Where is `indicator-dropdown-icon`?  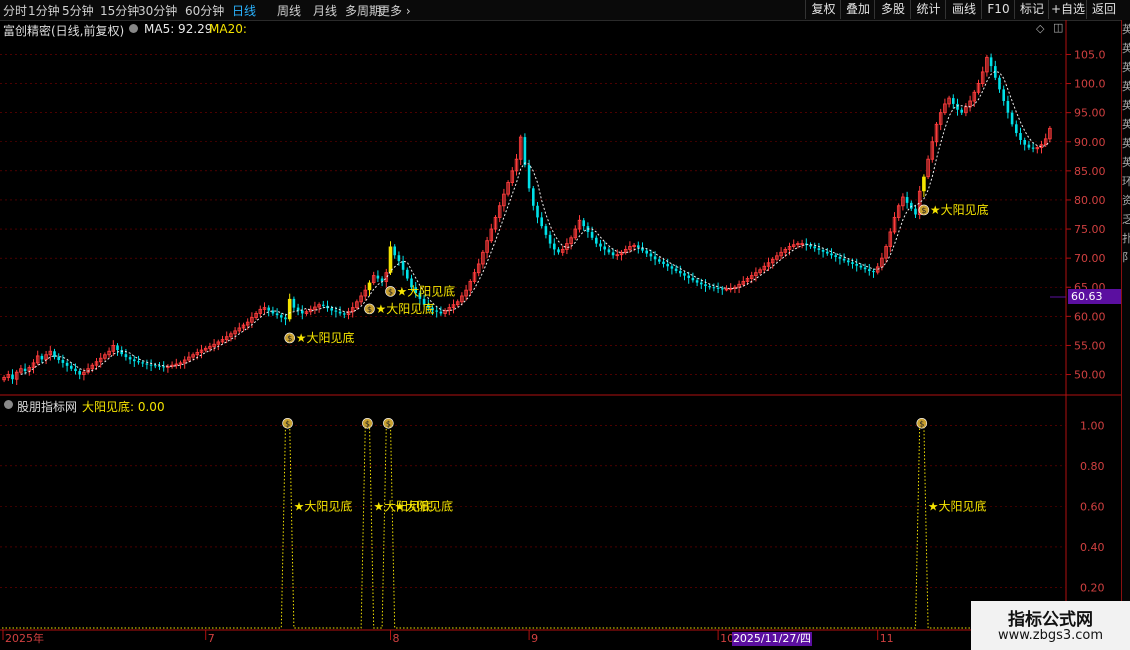 indicator-dropdown-icon is located at coordinates (8, 404).